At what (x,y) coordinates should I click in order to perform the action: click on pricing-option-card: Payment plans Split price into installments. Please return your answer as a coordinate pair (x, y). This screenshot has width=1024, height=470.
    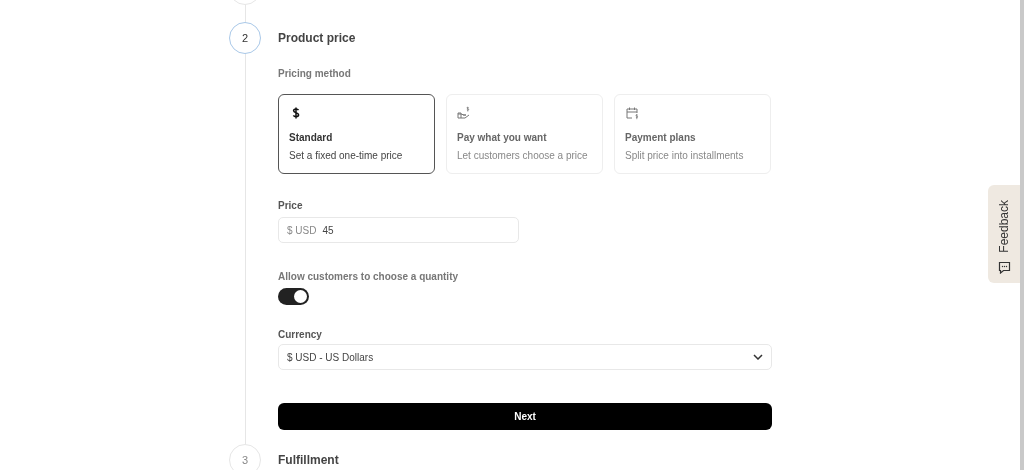
    Looking at the image, I should click on (692, 134).